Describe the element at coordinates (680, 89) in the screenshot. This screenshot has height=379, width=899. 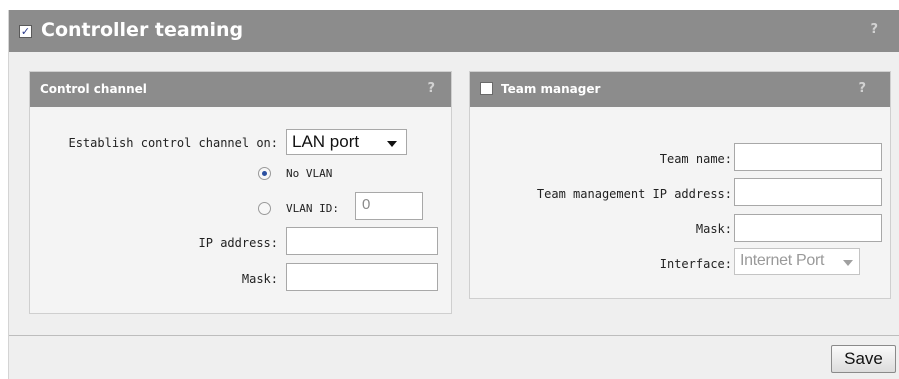
I see `team-manager-header: Team manager ?` at that location.